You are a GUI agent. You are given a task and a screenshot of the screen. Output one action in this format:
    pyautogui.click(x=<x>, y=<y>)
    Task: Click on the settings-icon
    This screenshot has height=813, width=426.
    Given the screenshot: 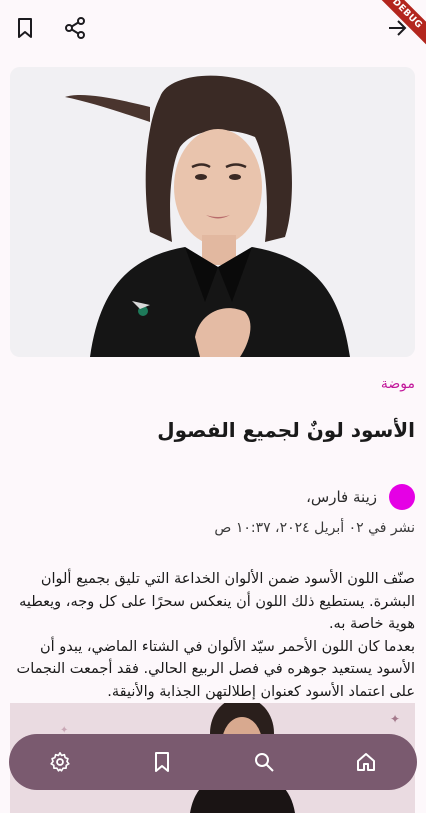 What is the action you would take?
    pyautogui.click(x=60, y=762)
    